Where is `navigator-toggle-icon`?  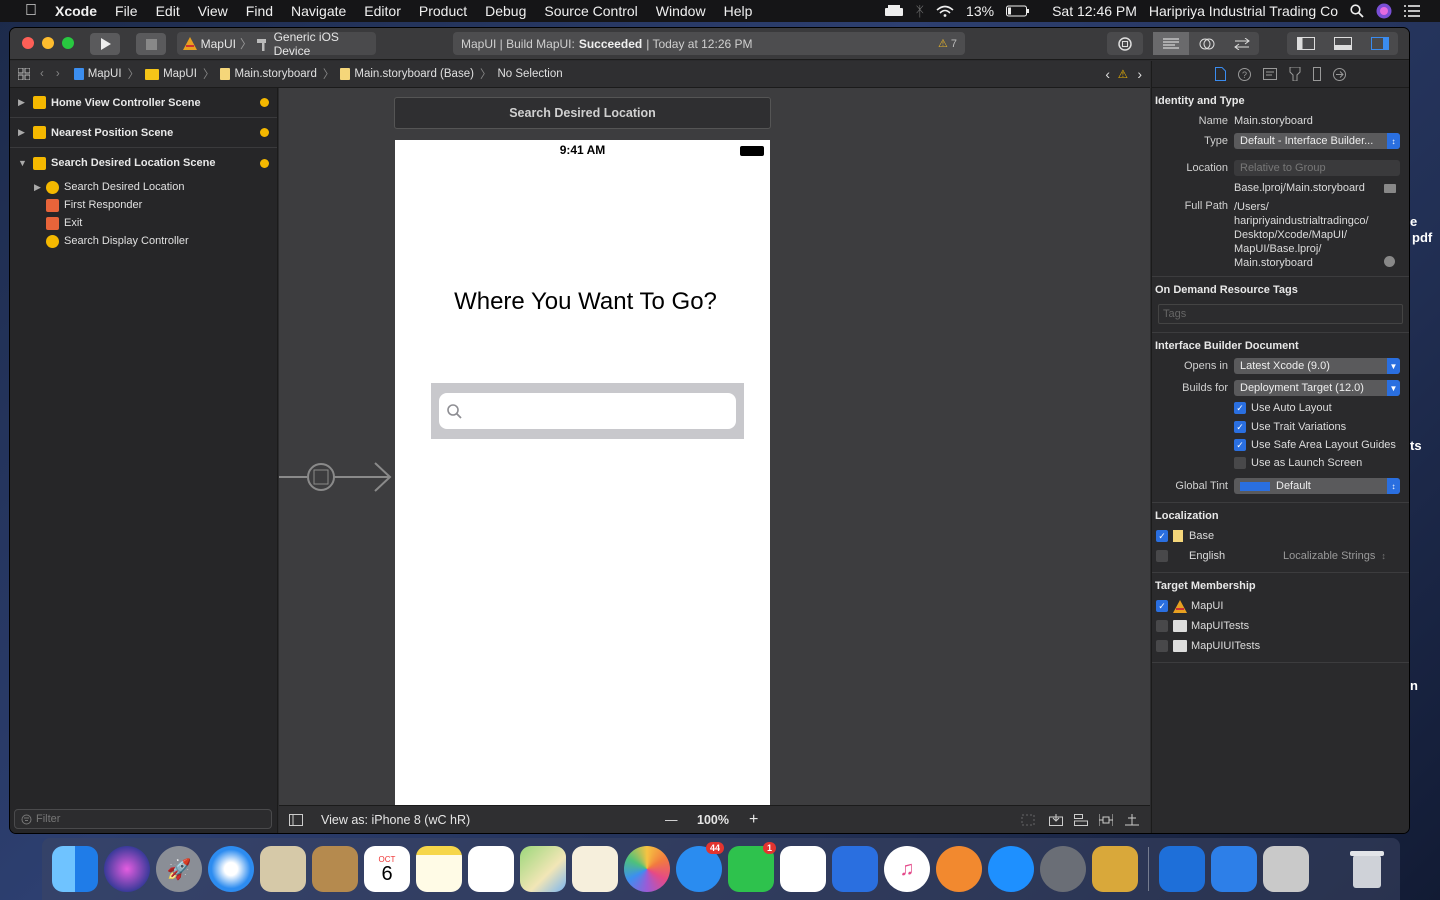 navigator-toggle-icon is located at coordinates (1305, 43).